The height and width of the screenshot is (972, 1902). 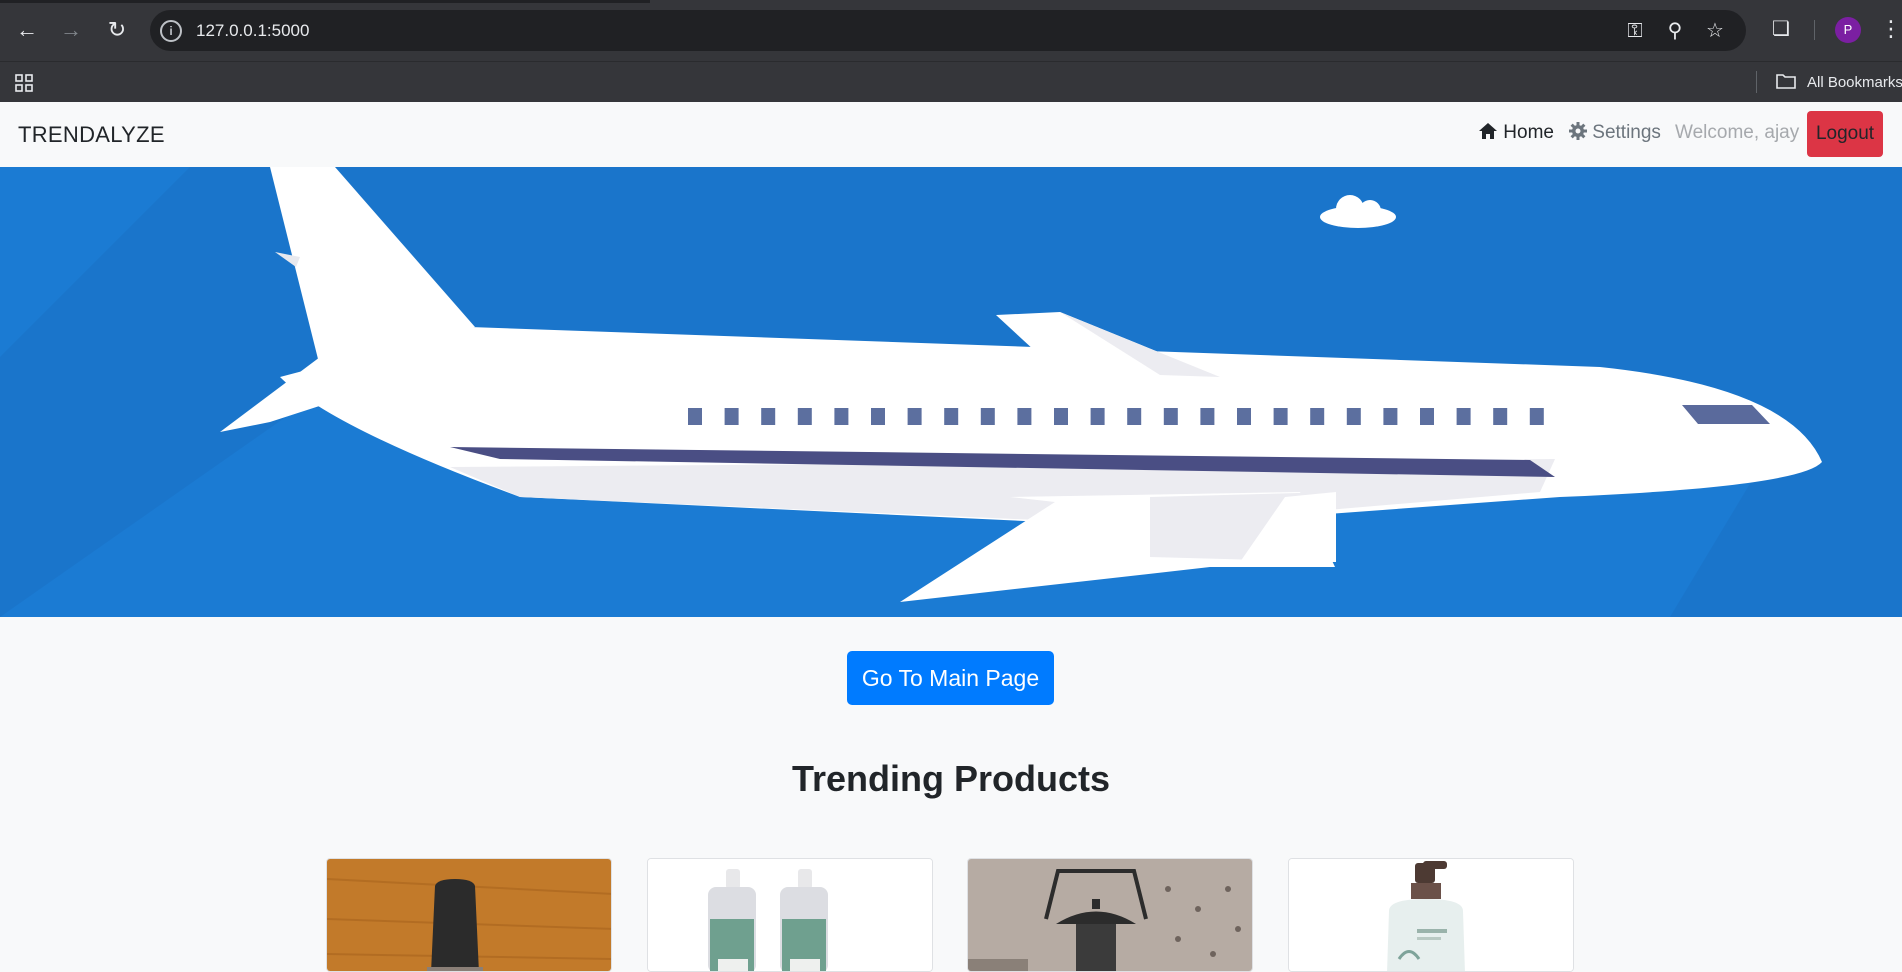 I want to click on welcome-text: Welcome, ajay, so click(x=1737, y=132).